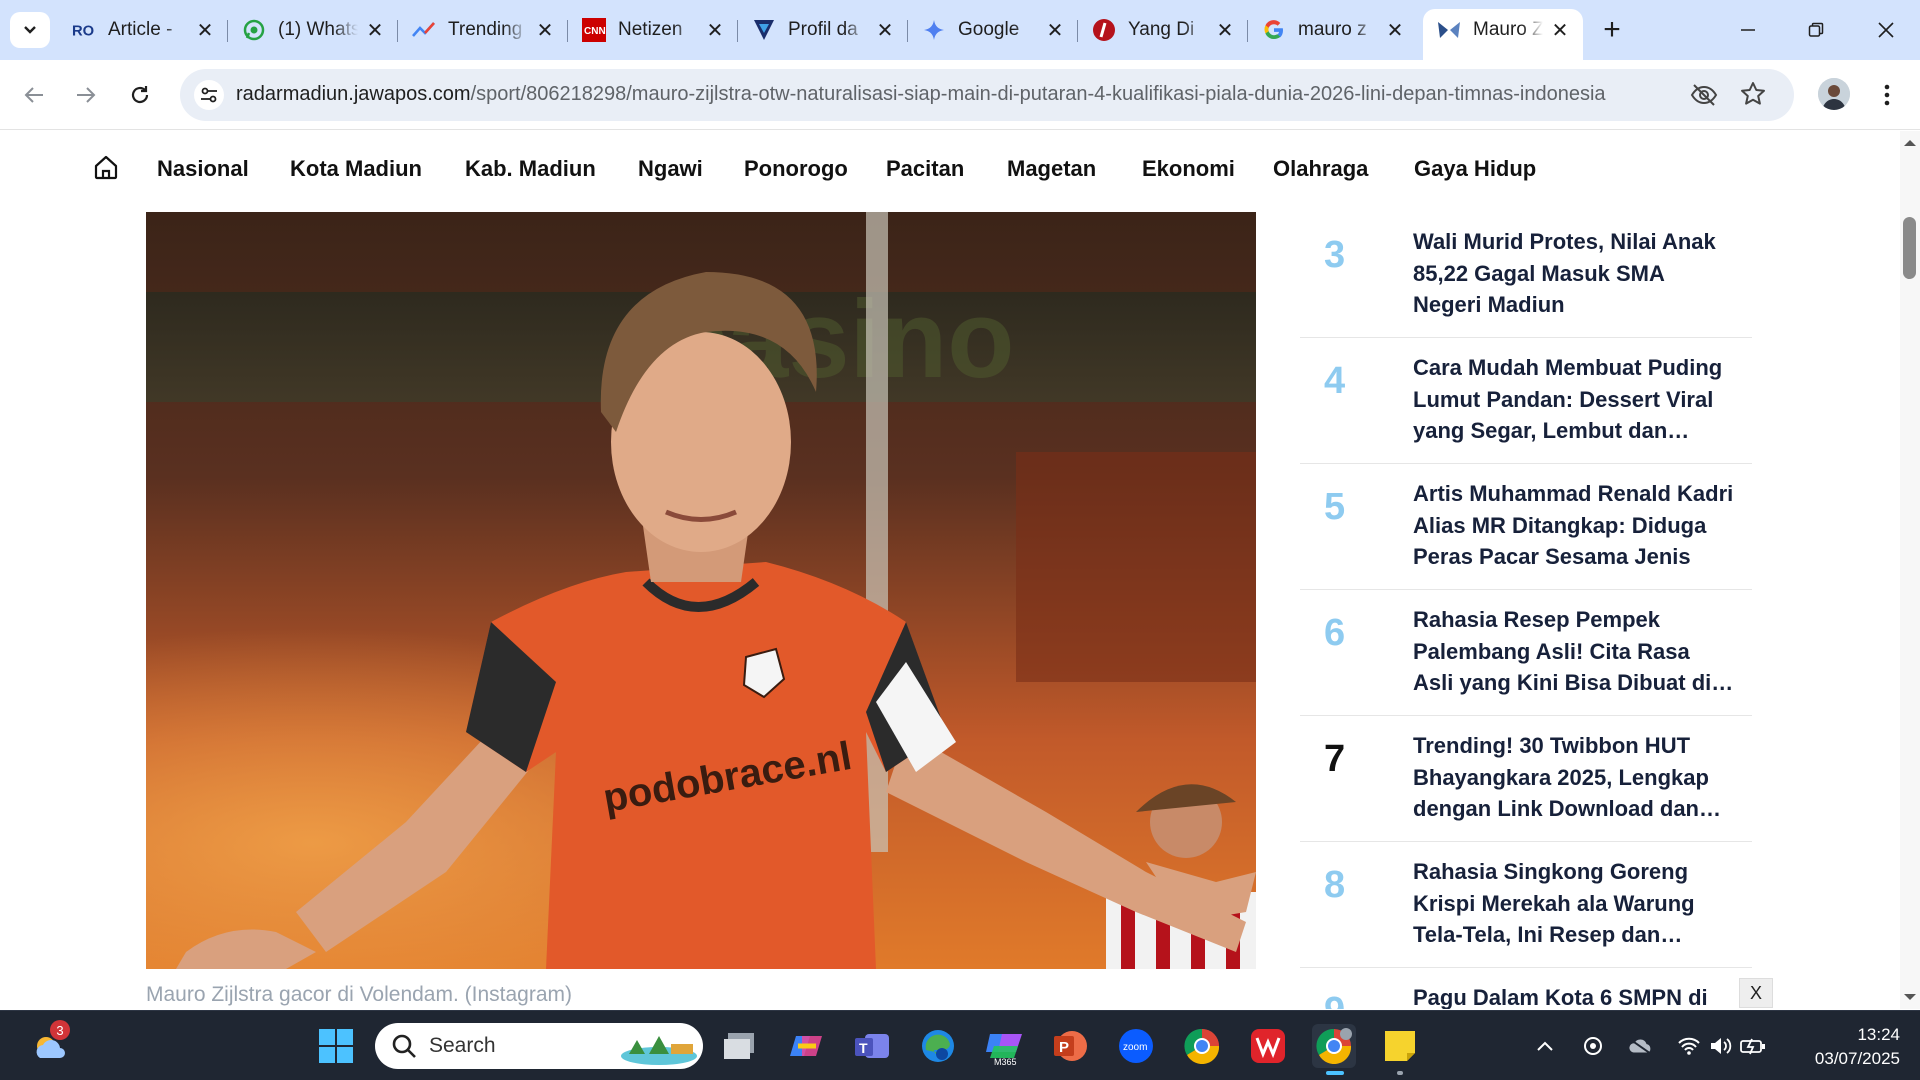 This screenshot has height=1080, width=1920. Describe the element at coordinates (1333, 30) in the screenshot. I see `tab-mauro-search: mauro z ✕` at that location.